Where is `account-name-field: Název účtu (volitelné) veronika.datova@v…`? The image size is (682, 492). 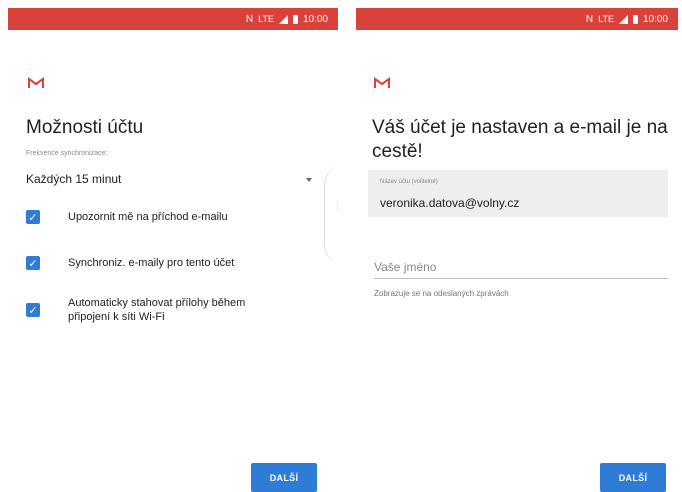
account-name-field: Název účtu (volitelné) veronika.datova@v… is located at coordinates (518, 193).